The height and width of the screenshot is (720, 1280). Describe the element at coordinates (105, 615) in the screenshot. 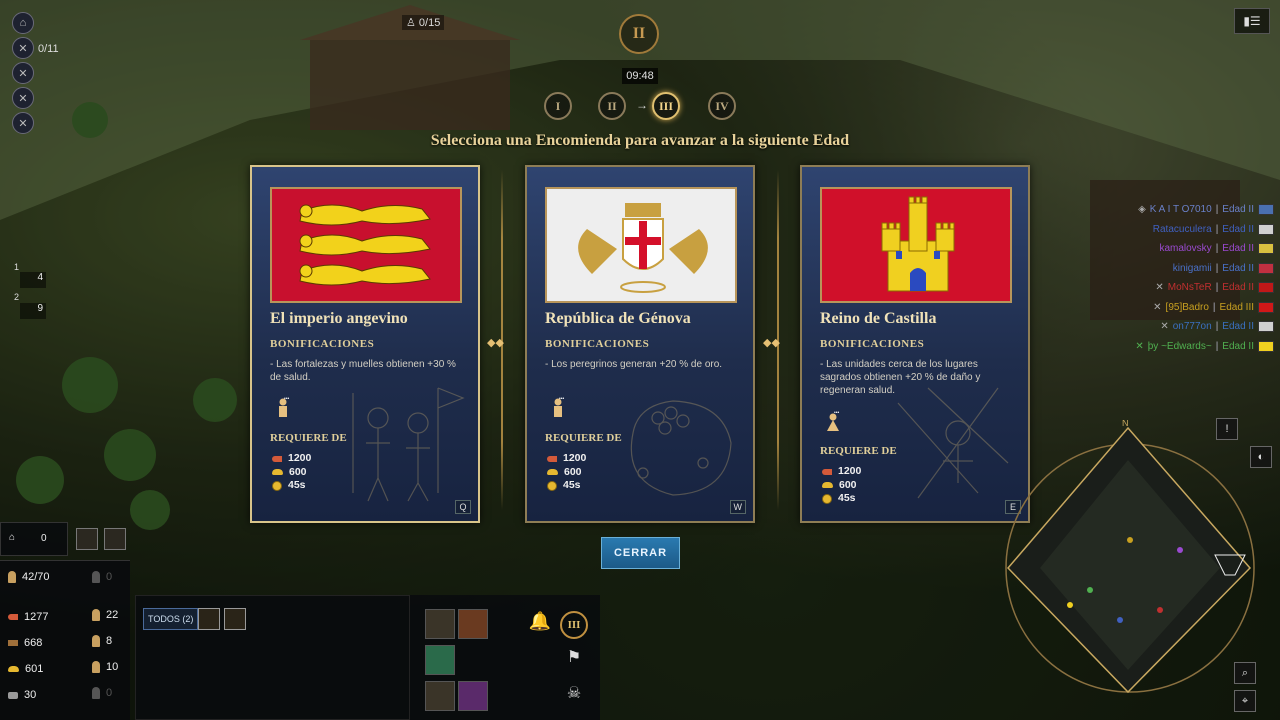

I see `food-villagers: 22` at that location.